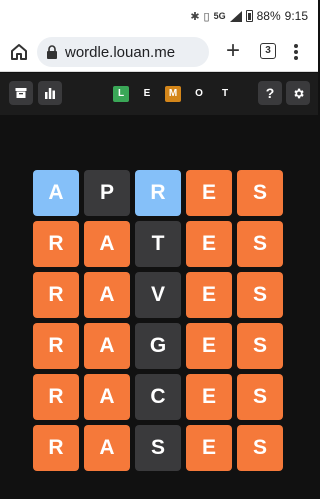 This screenshot has width=320, height=499. I want to click on settings-button, so click(298, 93).